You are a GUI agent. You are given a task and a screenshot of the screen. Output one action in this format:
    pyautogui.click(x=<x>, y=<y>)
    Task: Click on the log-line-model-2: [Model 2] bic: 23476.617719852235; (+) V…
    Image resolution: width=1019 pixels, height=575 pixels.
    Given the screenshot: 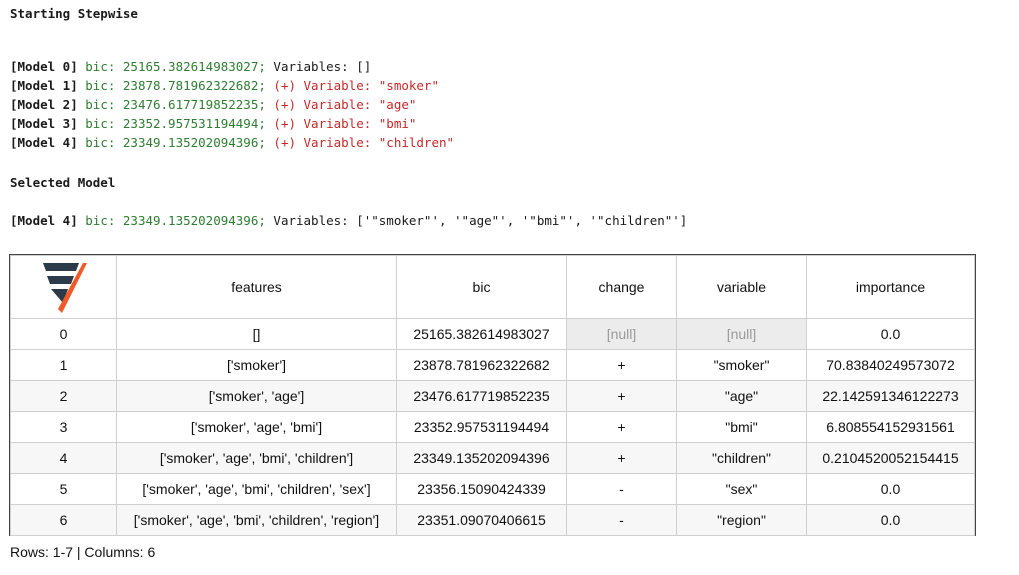 What is the action you would take?
    pyautogui.click(x=213, y=105)
    